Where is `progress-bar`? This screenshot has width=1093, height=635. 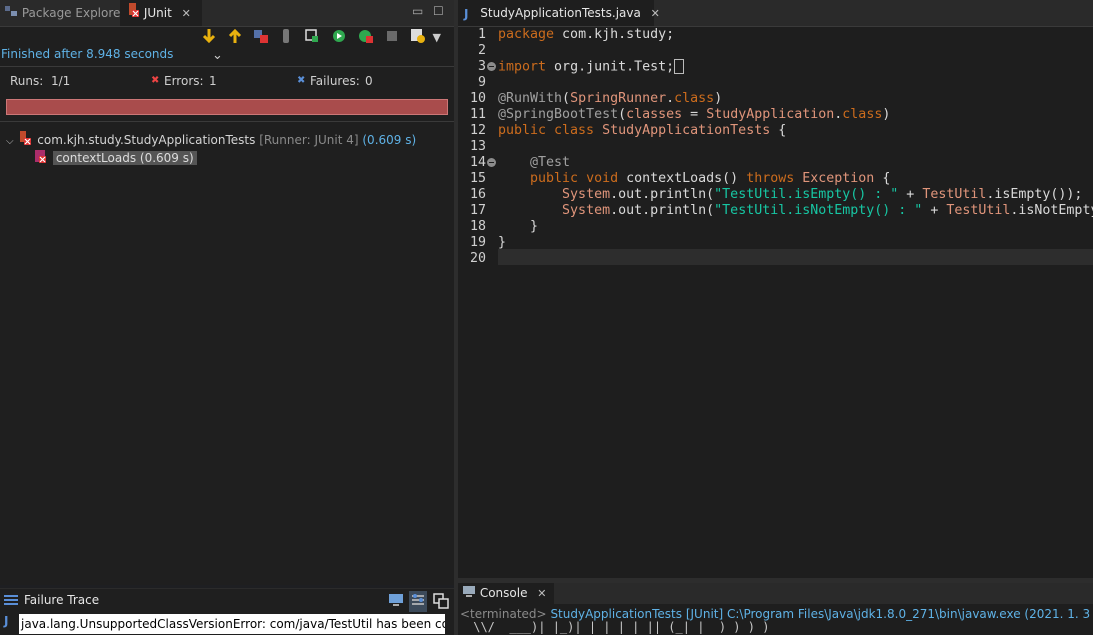 progress-bar is located at coordinates (227, 107).